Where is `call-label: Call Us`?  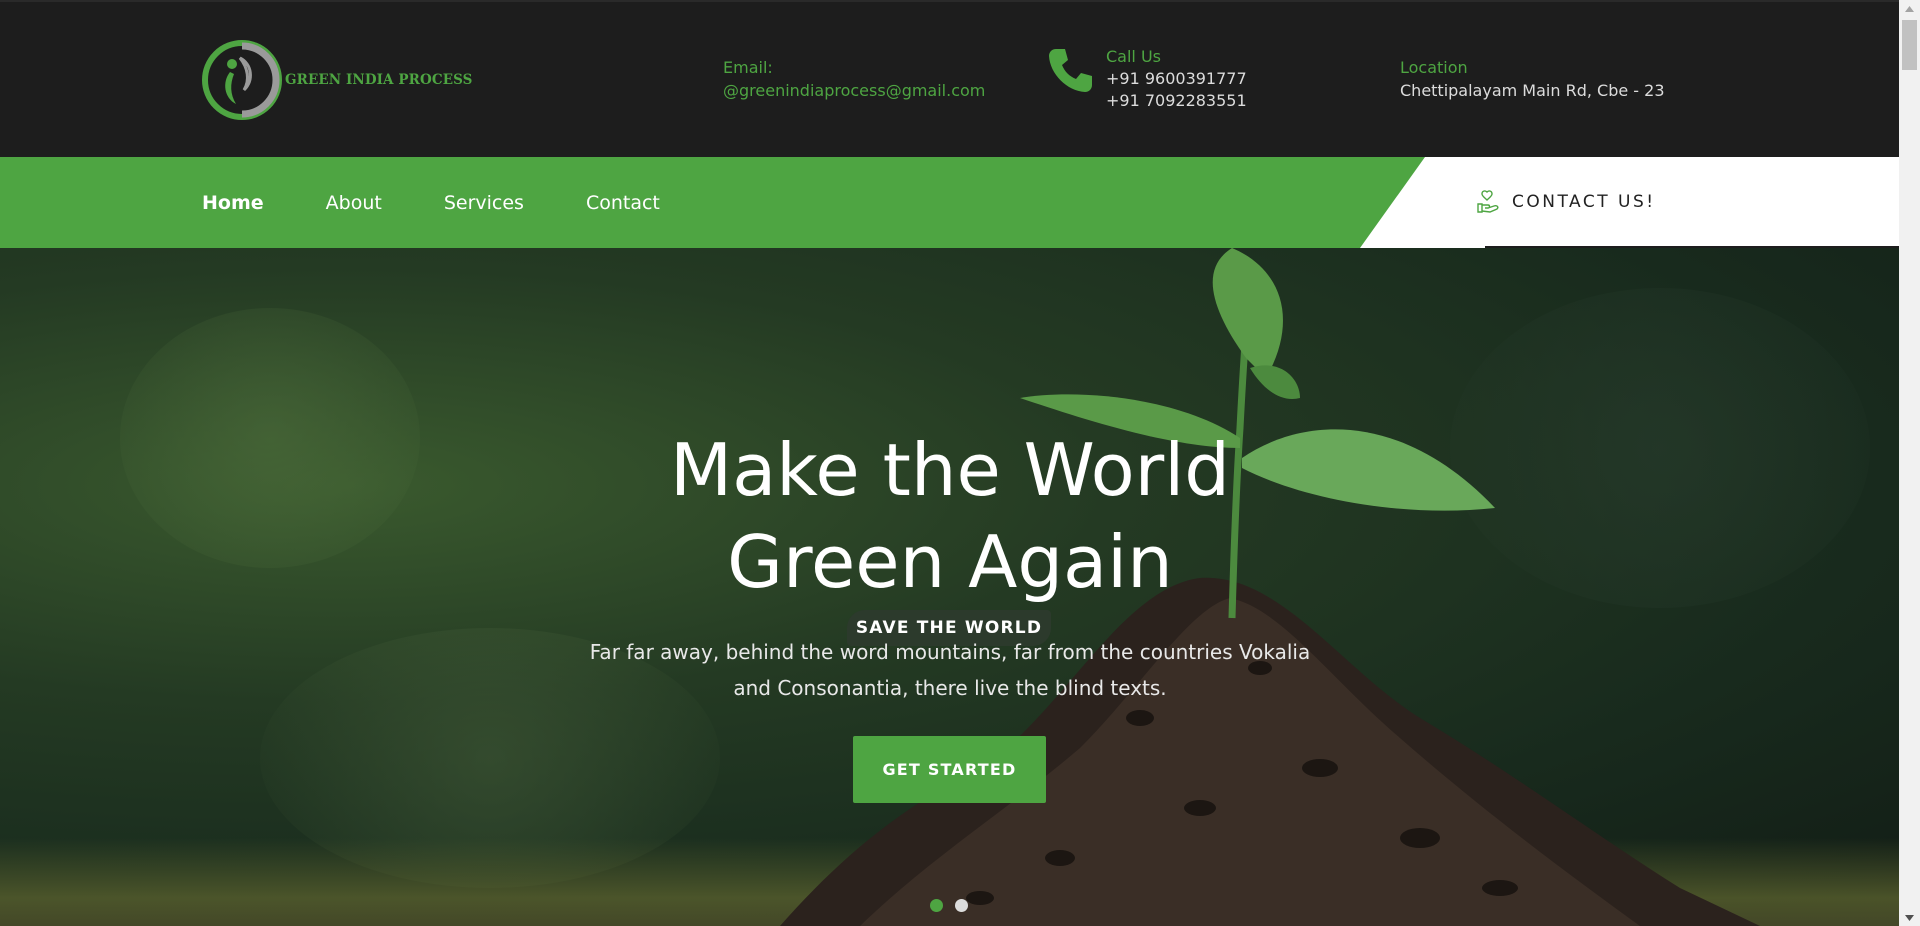
call-label: Call Us is located at coordinates (1133, 56).